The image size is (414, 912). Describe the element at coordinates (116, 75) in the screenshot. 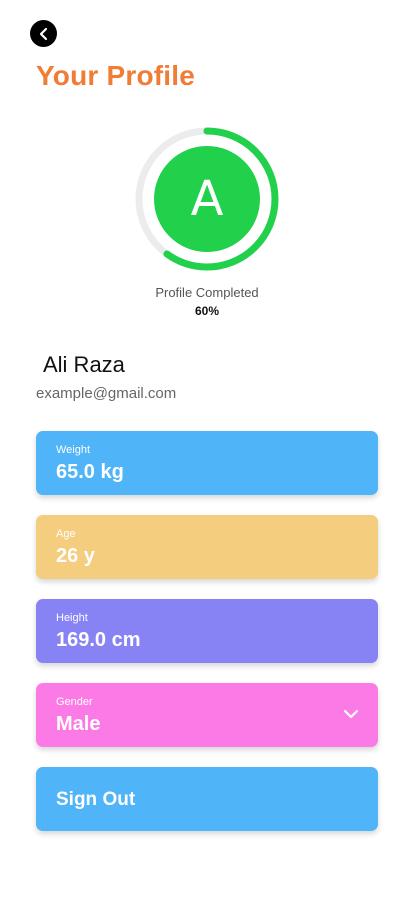

I see `page-title: Your Profile` at that location.